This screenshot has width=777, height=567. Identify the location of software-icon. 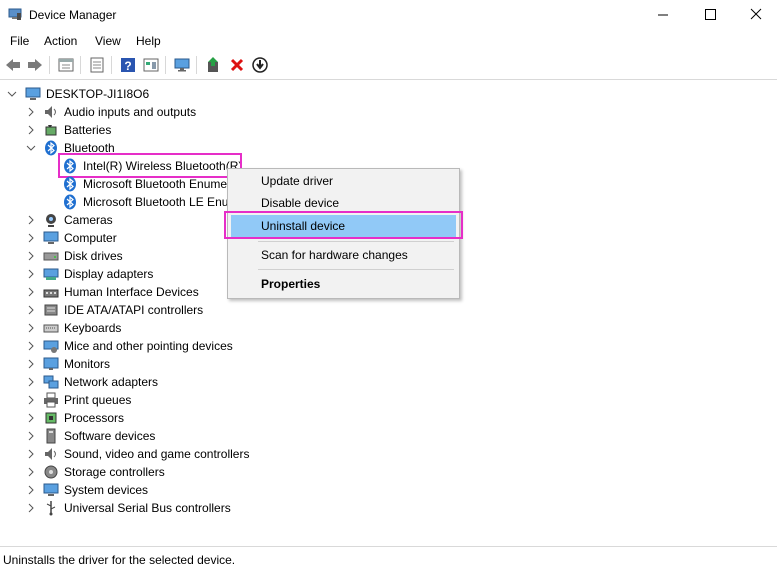
(51, 436).